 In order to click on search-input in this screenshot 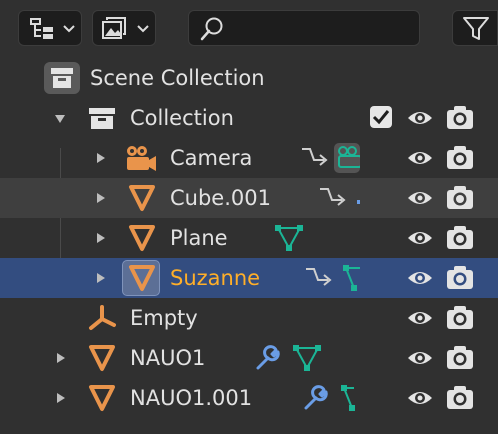, I will do `click(304, 28)`.